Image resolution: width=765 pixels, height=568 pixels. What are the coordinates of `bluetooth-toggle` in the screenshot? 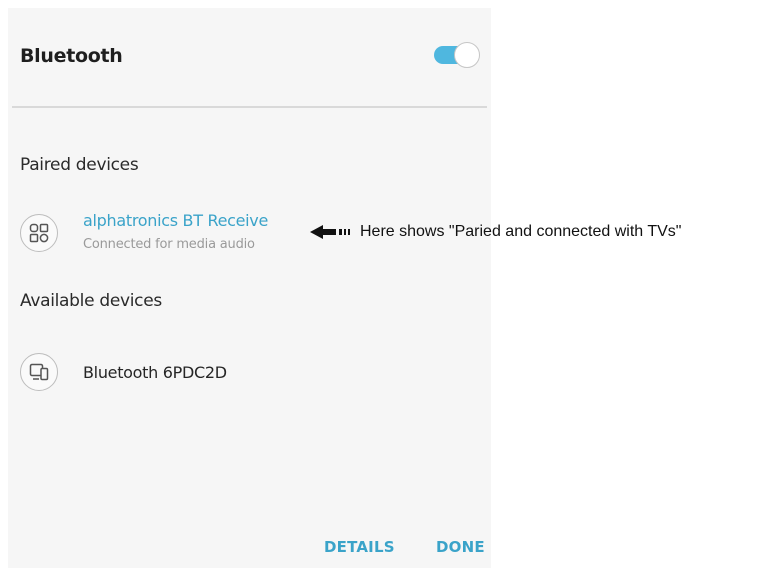 It's located at (456, 55).